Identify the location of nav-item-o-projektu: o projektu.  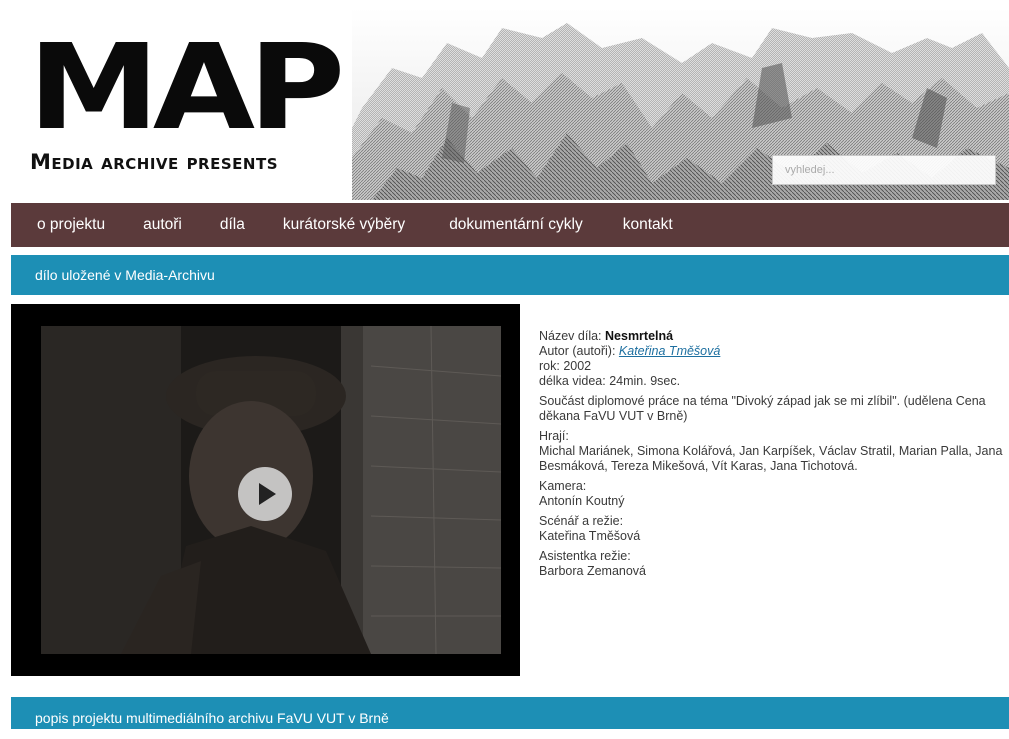
(71, 225).